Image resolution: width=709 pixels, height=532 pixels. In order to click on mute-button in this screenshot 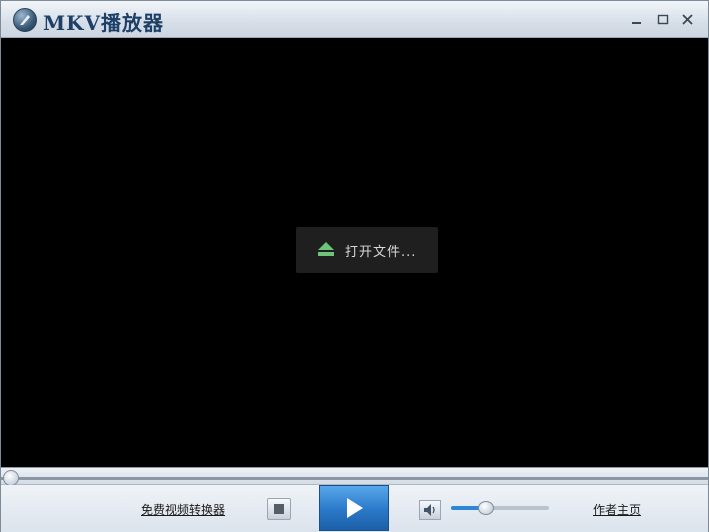, I will do `click(430, 510)`.